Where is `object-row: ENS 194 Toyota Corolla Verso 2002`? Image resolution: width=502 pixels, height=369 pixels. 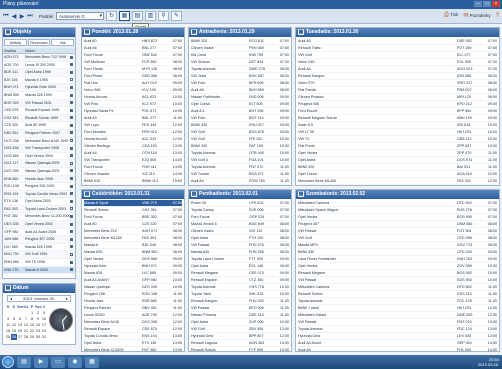 object-row: ENS 194 Toyota Corolla Verso 2002 is located at coordinates (39, 194).